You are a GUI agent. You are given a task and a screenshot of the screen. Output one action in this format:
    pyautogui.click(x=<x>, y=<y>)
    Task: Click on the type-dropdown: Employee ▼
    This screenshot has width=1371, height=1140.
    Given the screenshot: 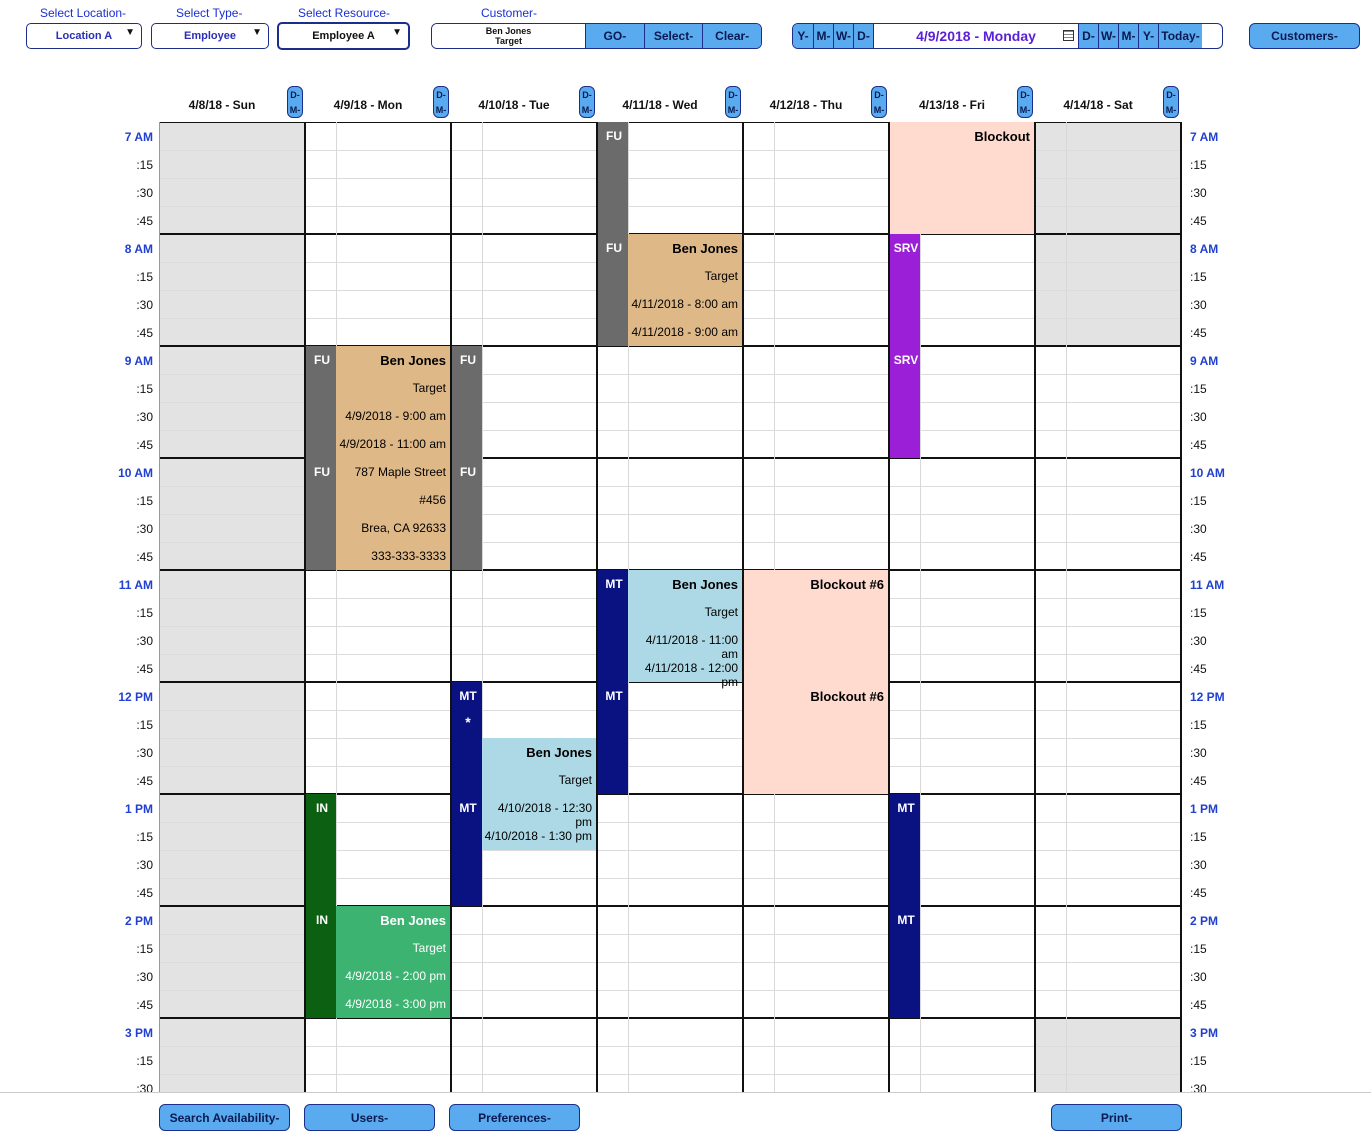 What is the action you would take?
    pyautogui.click(x=210, y=36)
    